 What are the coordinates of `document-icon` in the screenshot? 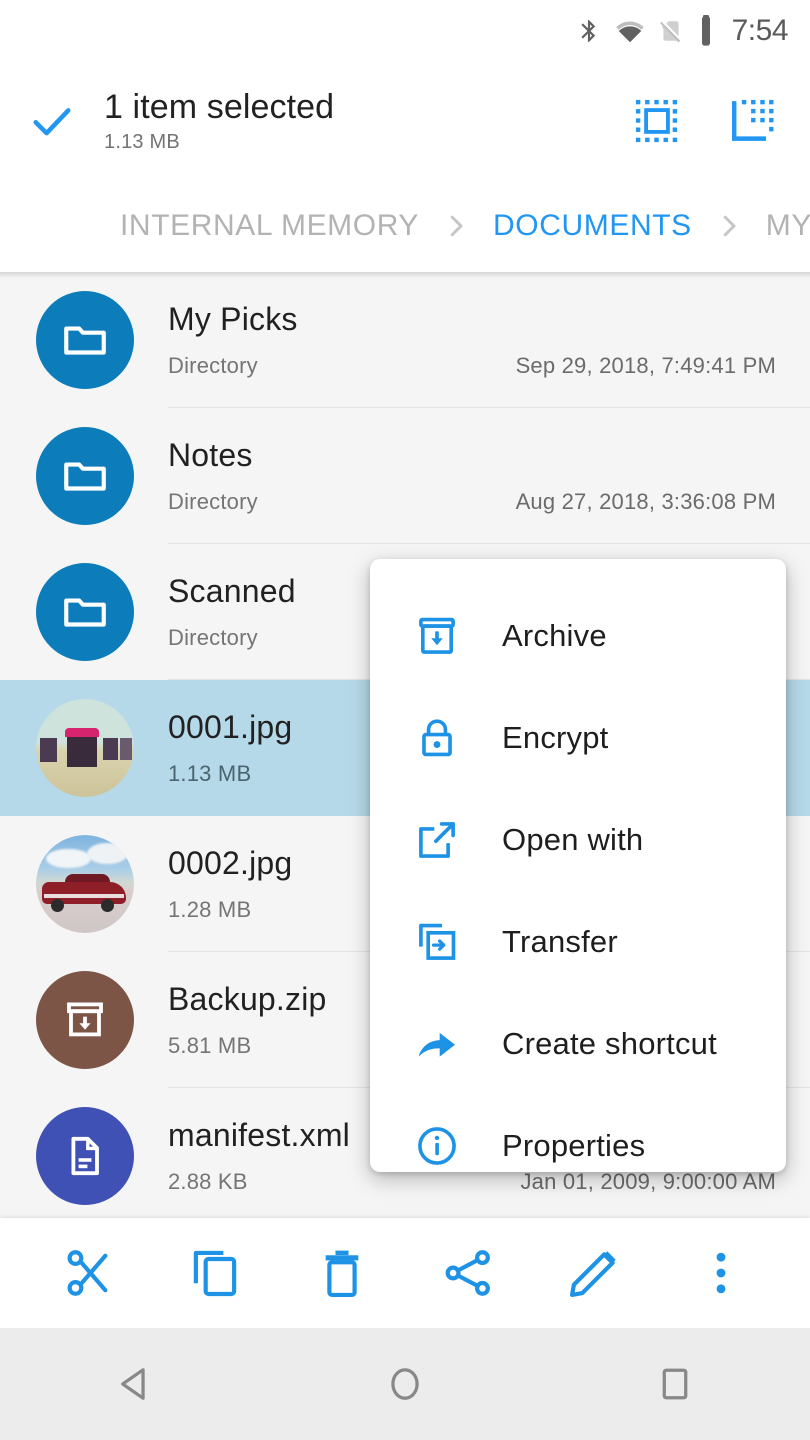 It's located at (85, 1156).